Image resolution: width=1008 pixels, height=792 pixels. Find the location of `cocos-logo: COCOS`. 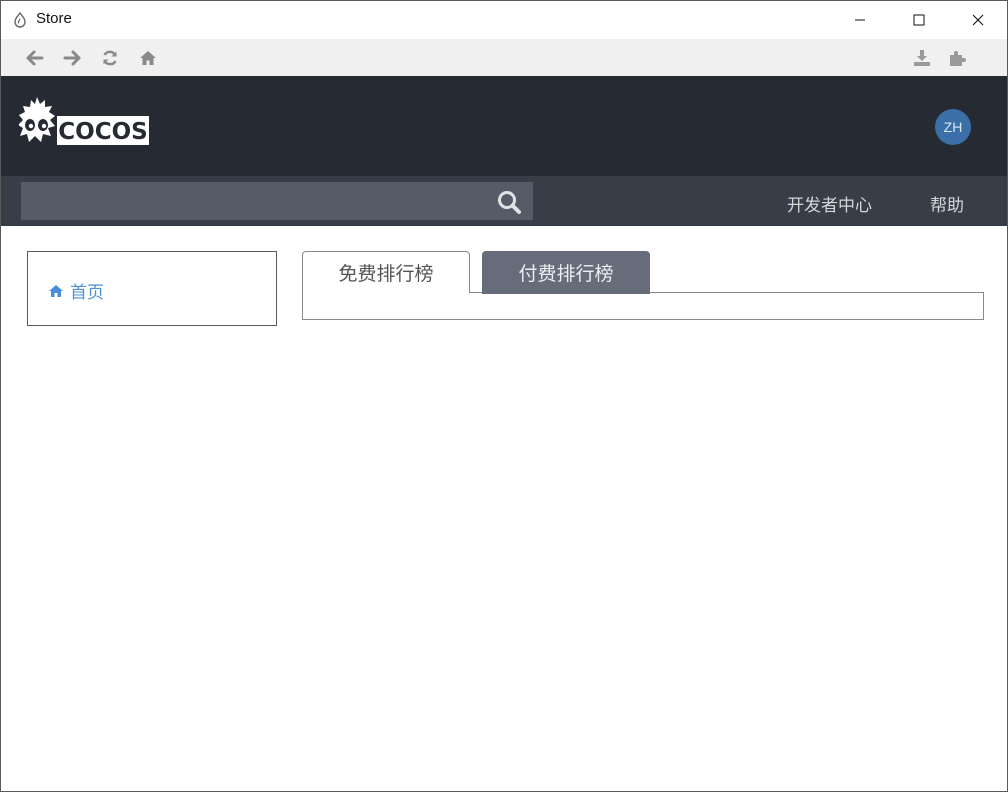

cocos-logo: COCOS is located at coordinates (84, 122).